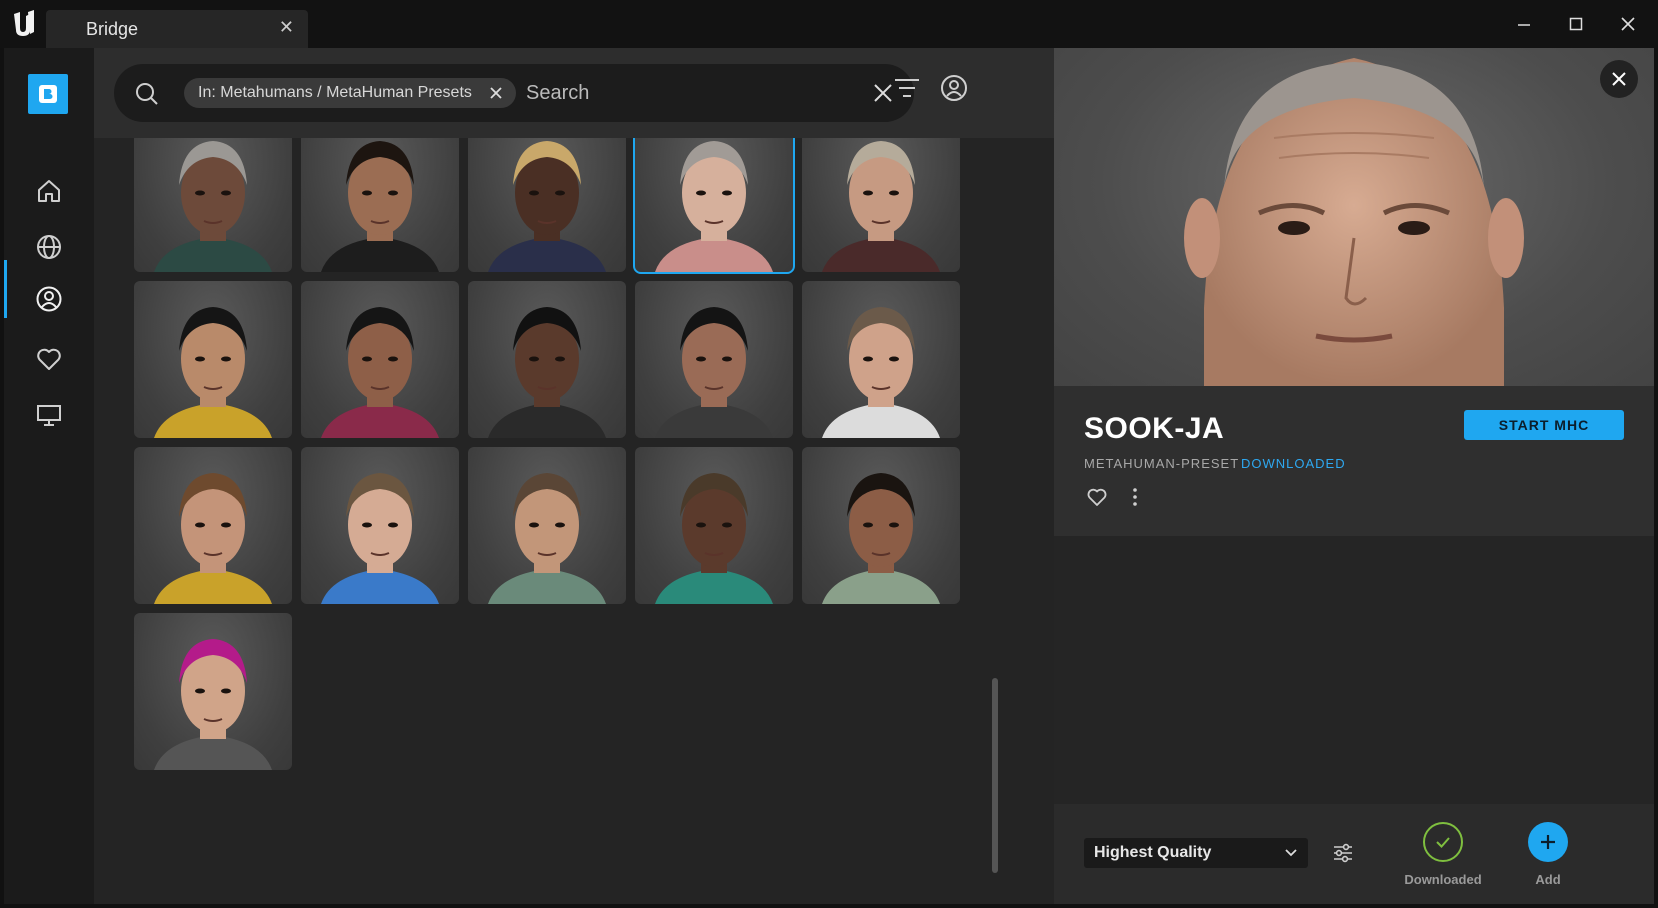 This screenshot has height=908, width=1658. I want to click on search-header: In: Metahumans / MetaHuman Presets, so click(574, 93).